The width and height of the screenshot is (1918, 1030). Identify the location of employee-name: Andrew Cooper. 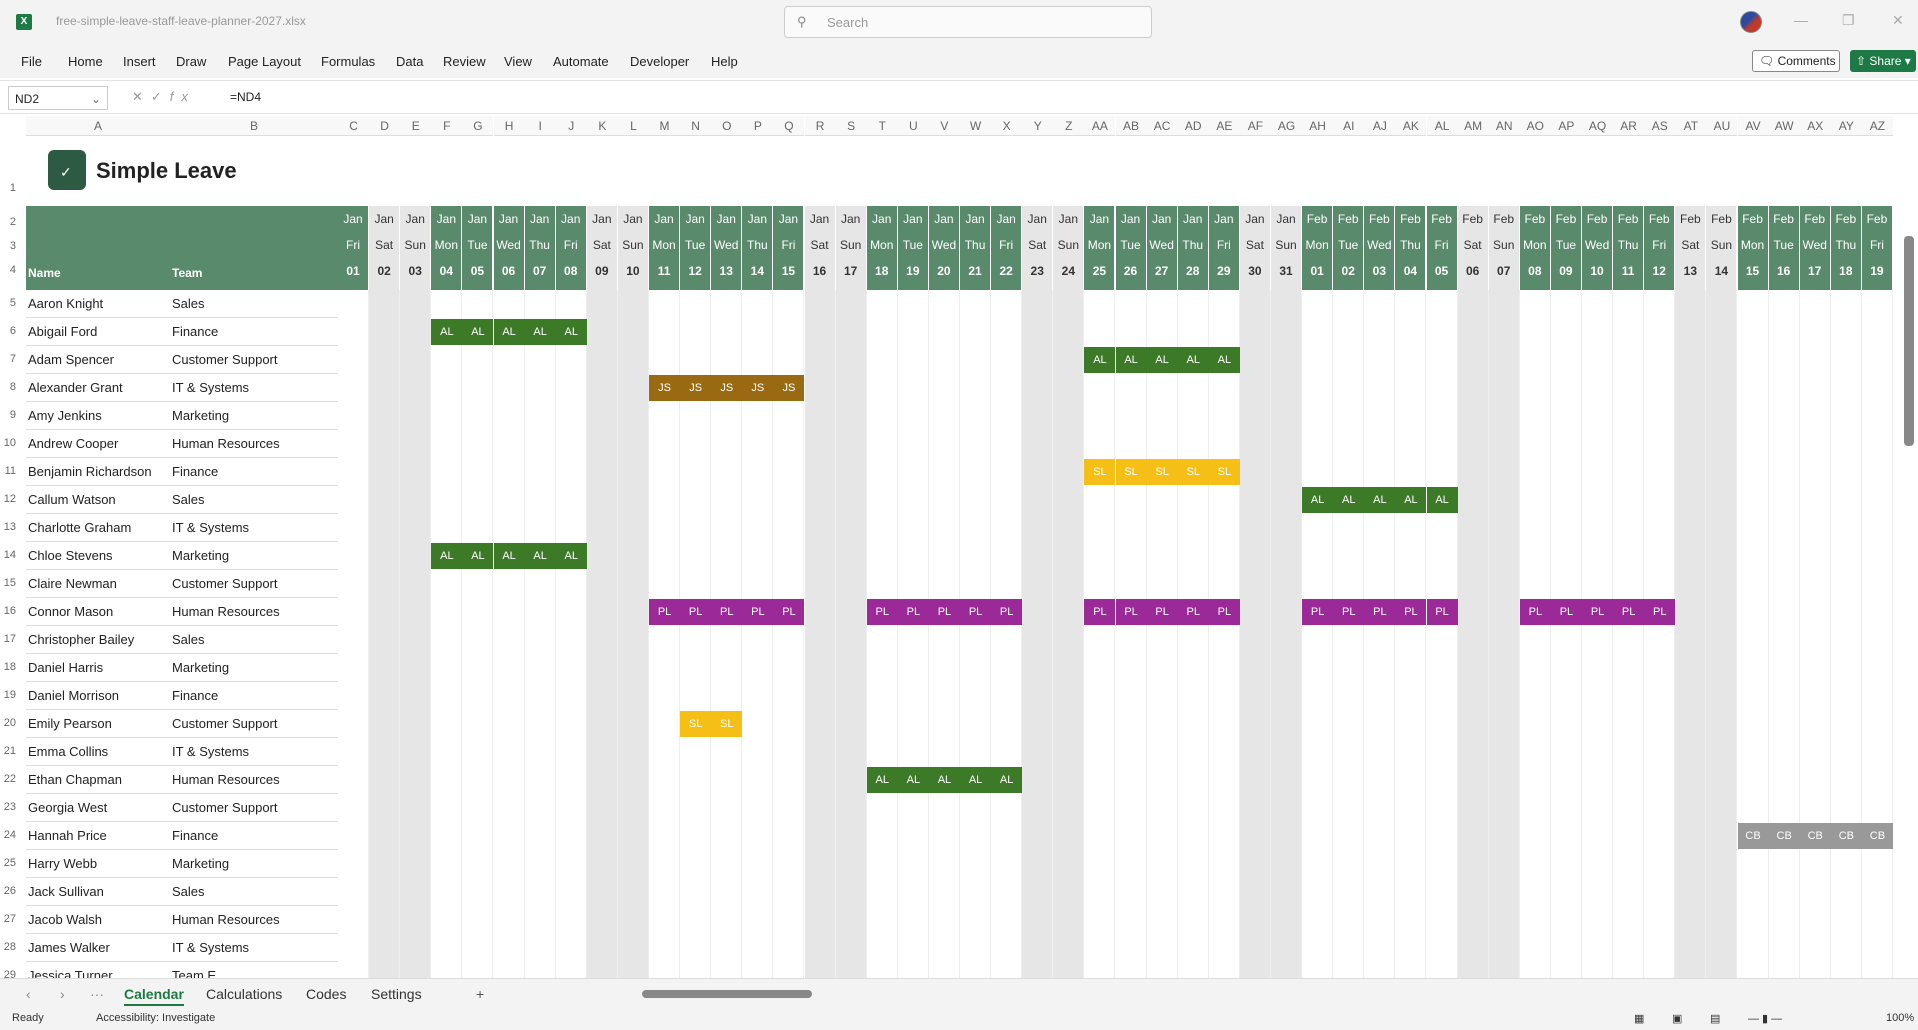
(73, 443).